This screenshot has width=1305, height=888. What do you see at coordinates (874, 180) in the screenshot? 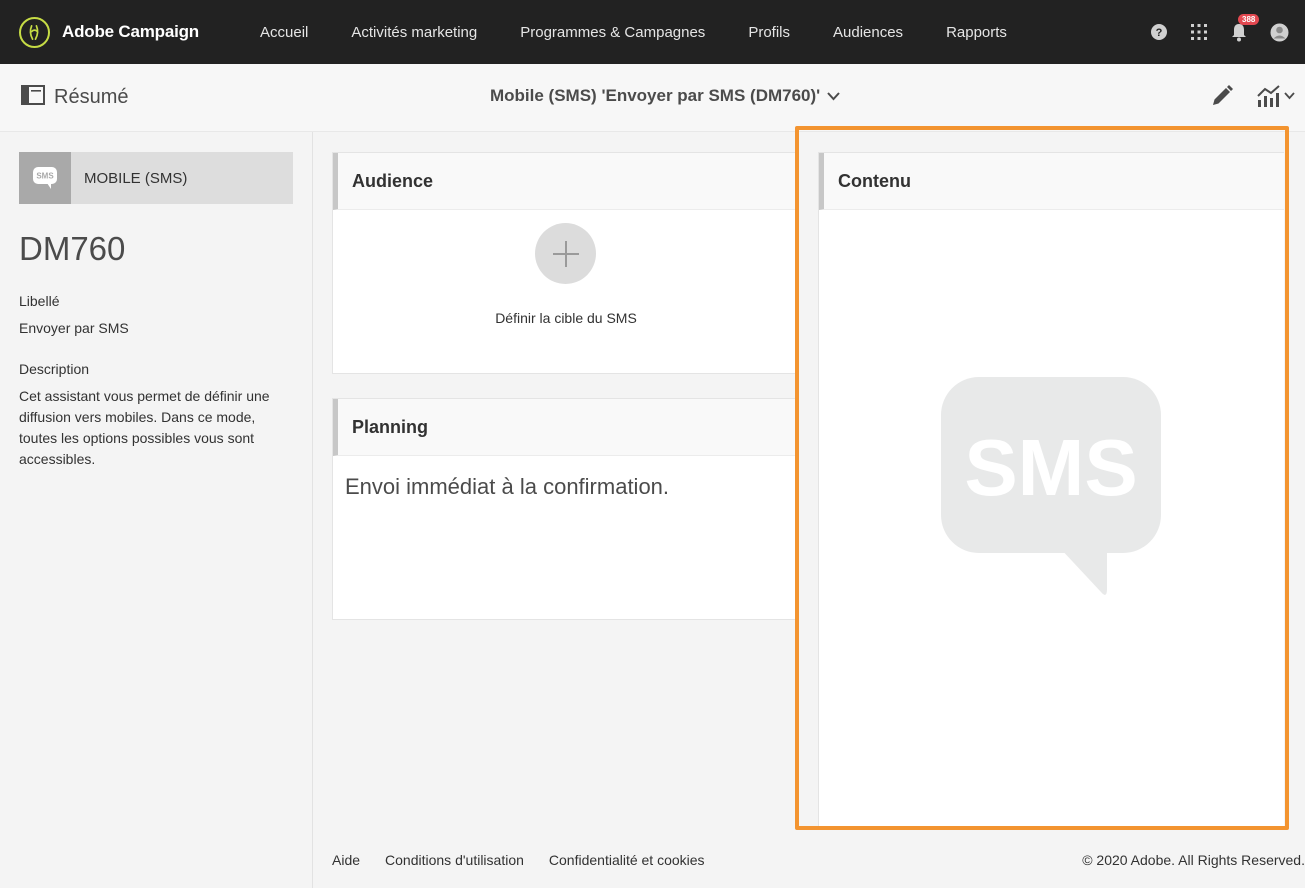
I see `content-card-title: Contenu` at bounding box center [874, 180].